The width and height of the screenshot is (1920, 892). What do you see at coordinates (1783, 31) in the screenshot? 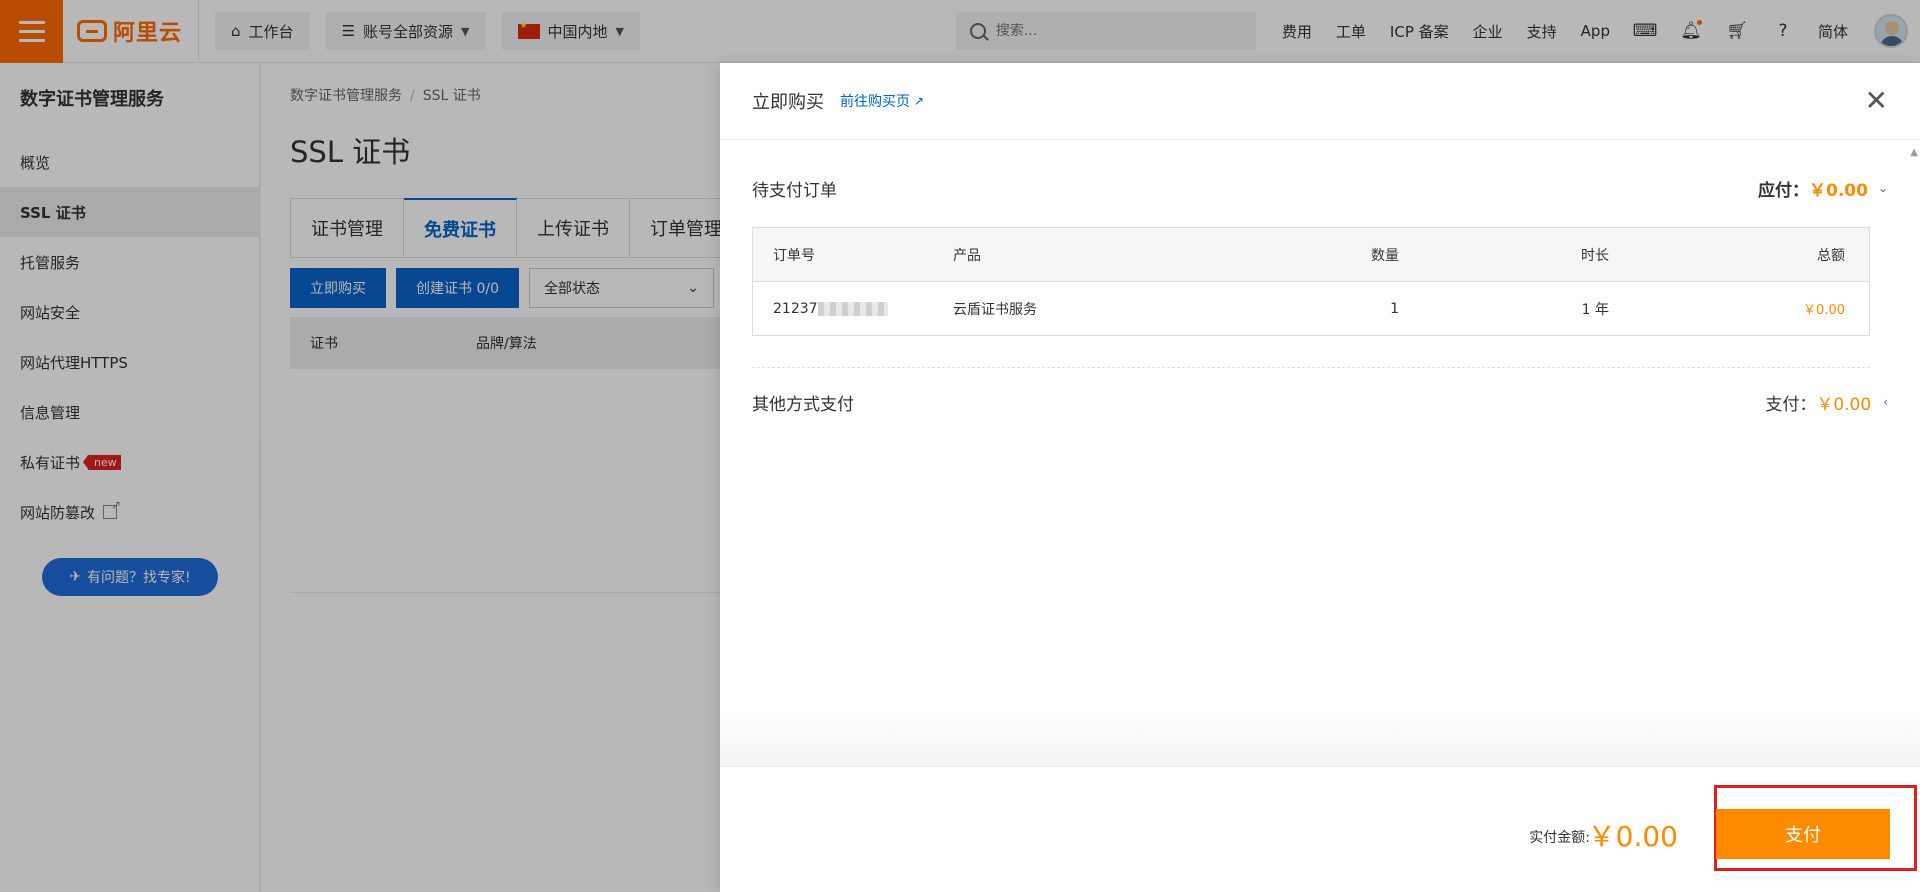
I see `help-icon: ?` at bounding box center [1783, 31].